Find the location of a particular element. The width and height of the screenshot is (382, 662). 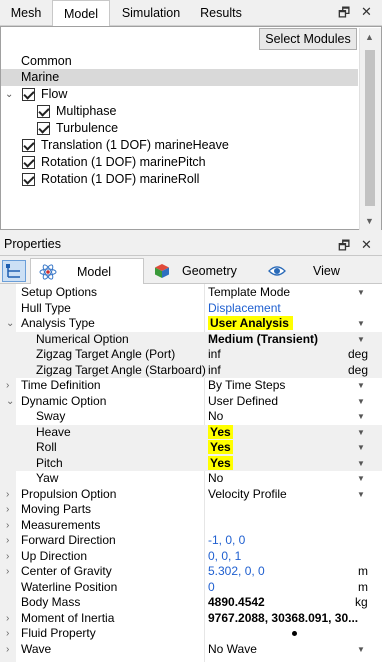

prop-row-numerical-option: Numerical Option Medium (Transient) ▼ is located at coordinates (191, 339).